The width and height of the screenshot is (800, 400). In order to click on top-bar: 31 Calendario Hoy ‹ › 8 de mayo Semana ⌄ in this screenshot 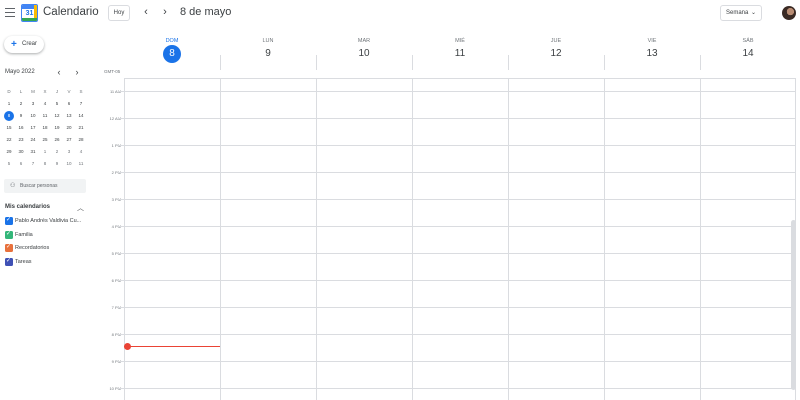, I will do `click(400, 14)`.